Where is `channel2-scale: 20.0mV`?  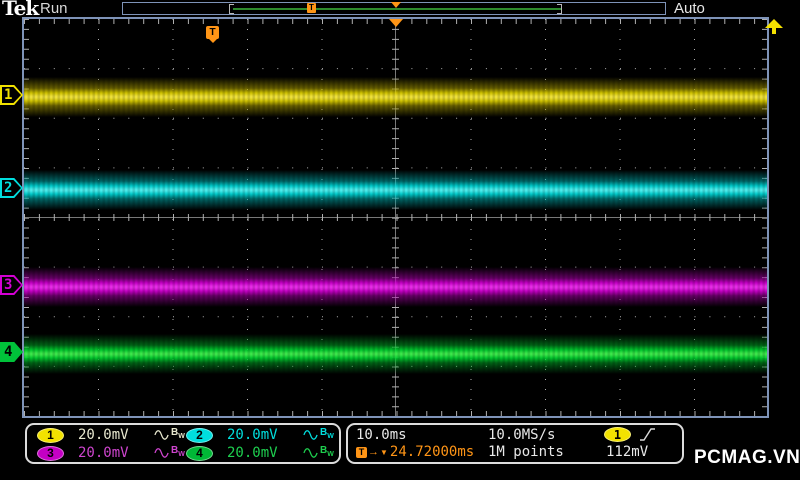
channel2-scale: 20.0mV is located at coordinates (252, 435).